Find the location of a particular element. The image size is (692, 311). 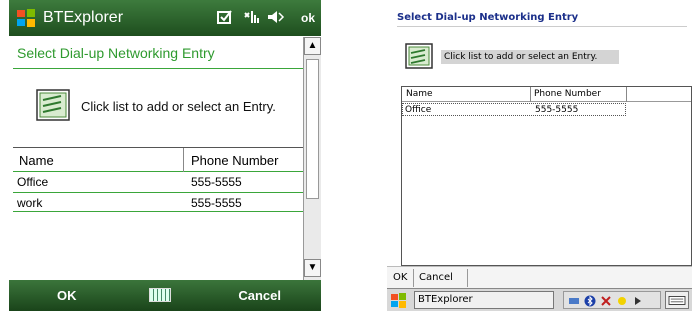

menu-cancel: Cancel is located at coordinates (436, 277).